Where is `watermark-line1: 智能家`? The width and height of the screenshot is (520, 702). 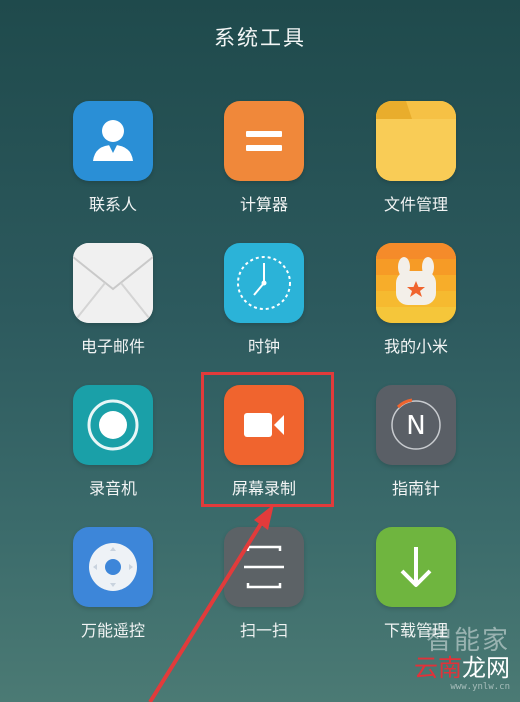
watermark-line1: 智能家 is located at coordinates (467, 641).